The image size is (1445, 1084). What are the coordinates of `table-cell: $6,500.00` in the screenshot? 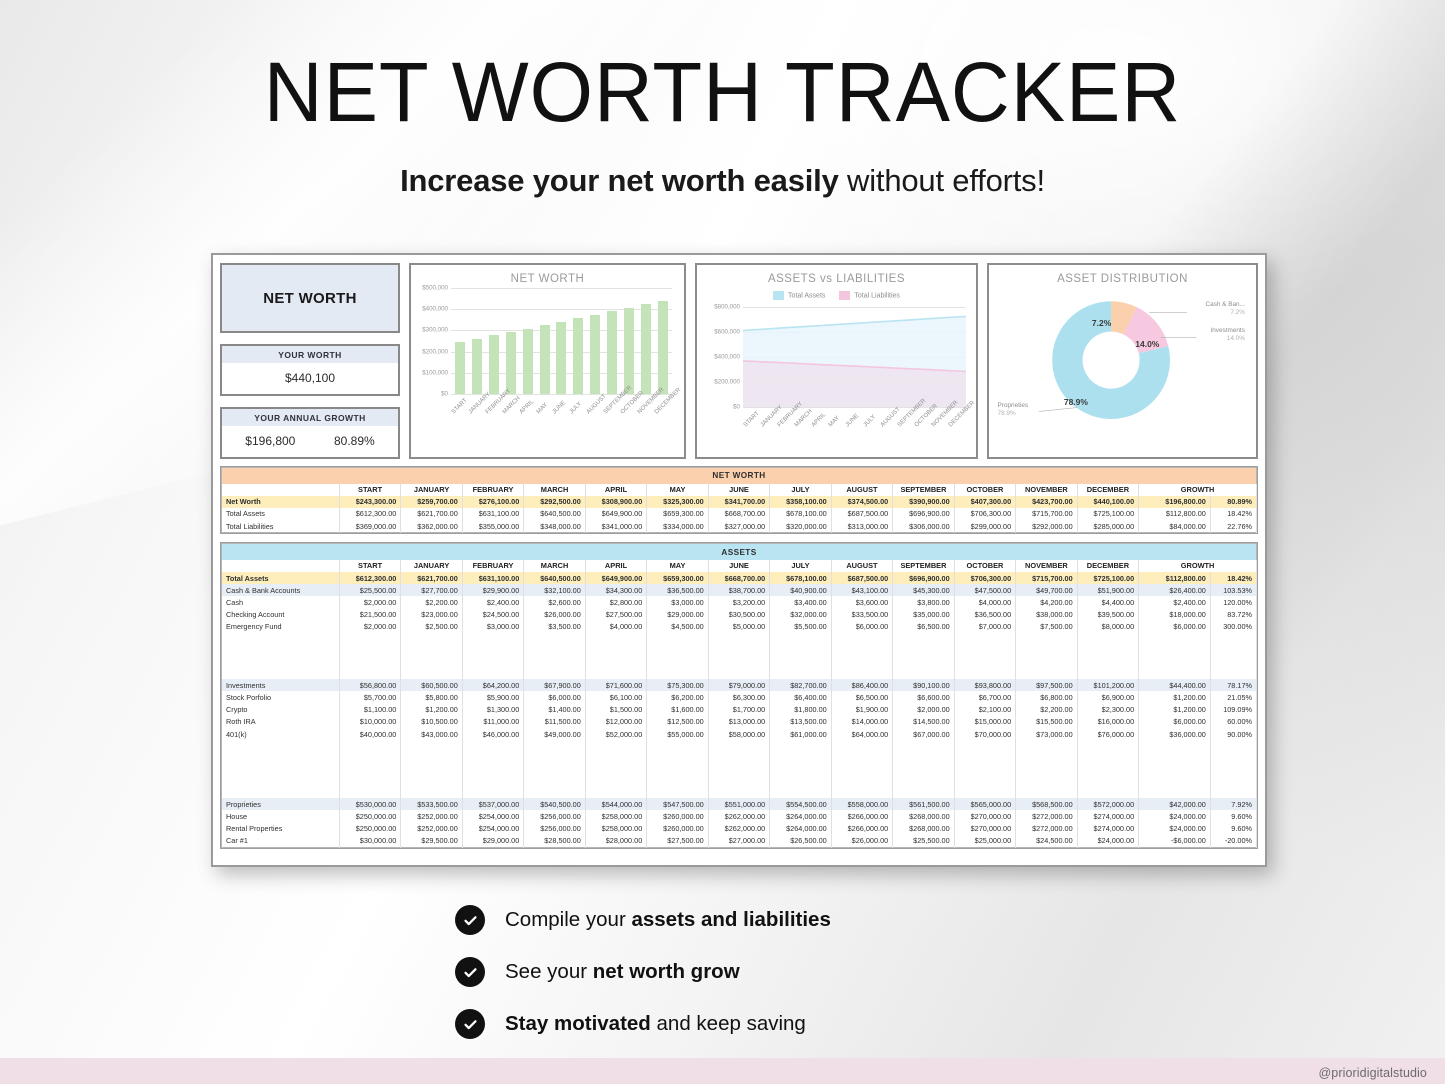 It's located at (862, 697).